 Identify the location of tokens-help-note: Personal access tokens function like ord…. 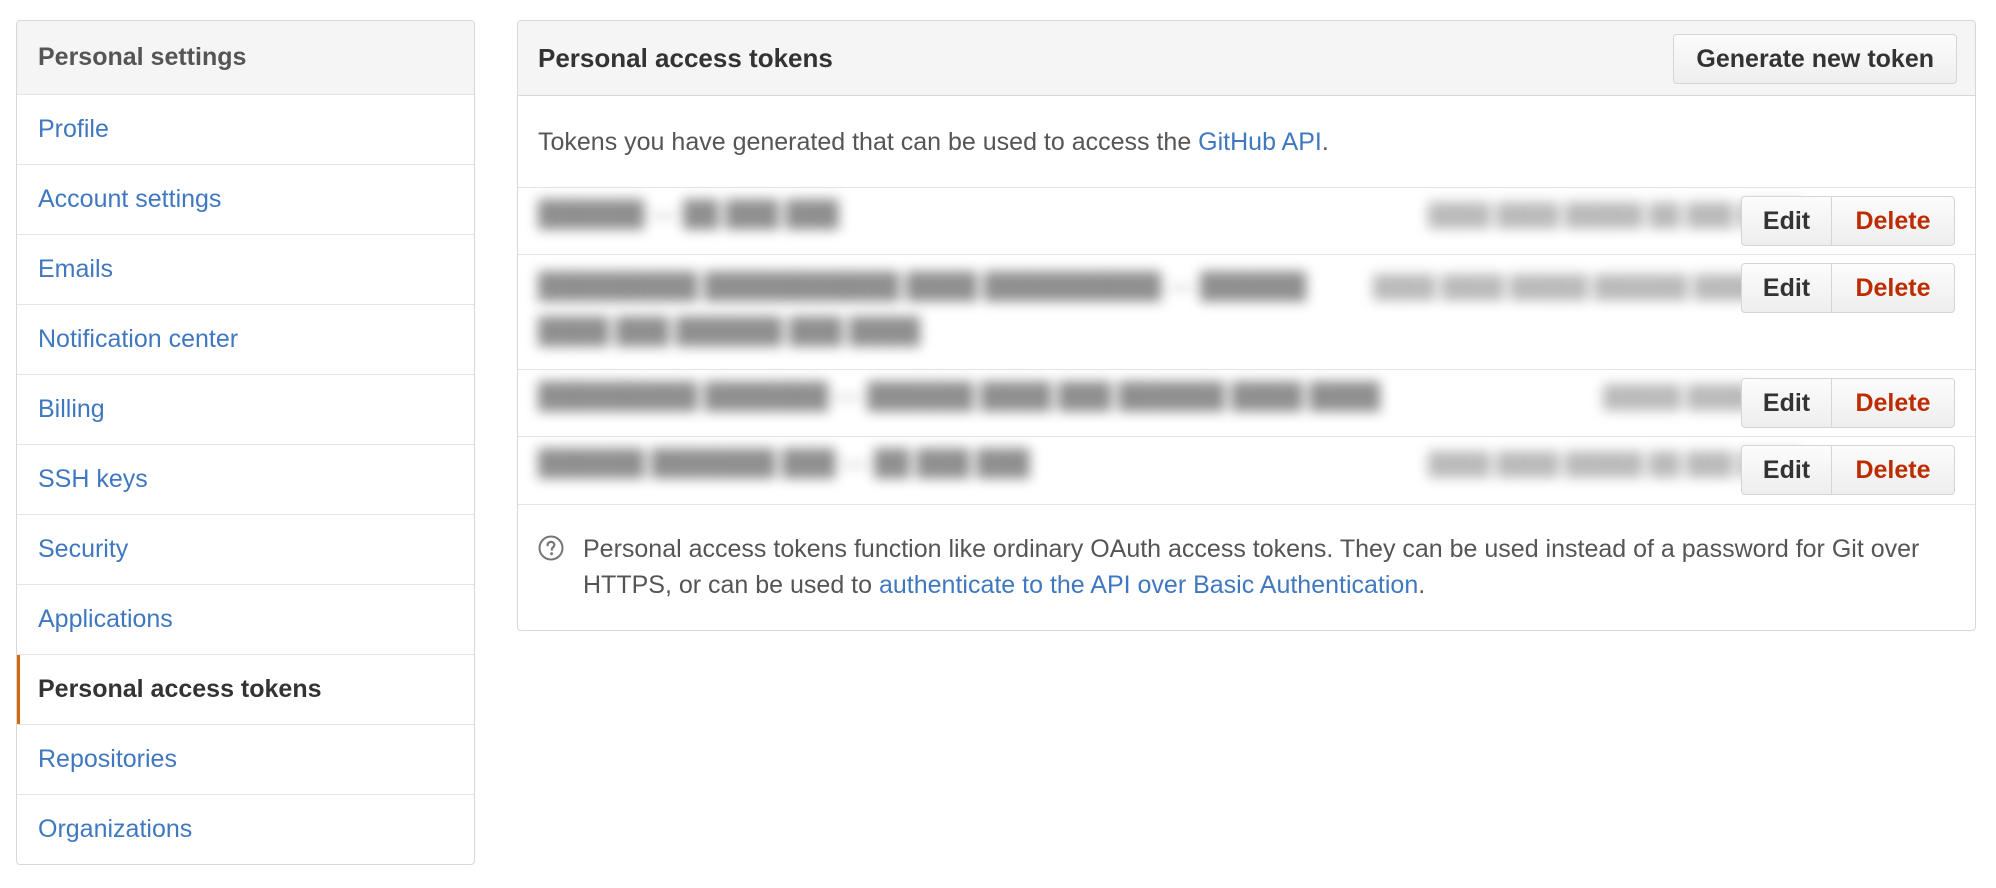
(1246, 554).